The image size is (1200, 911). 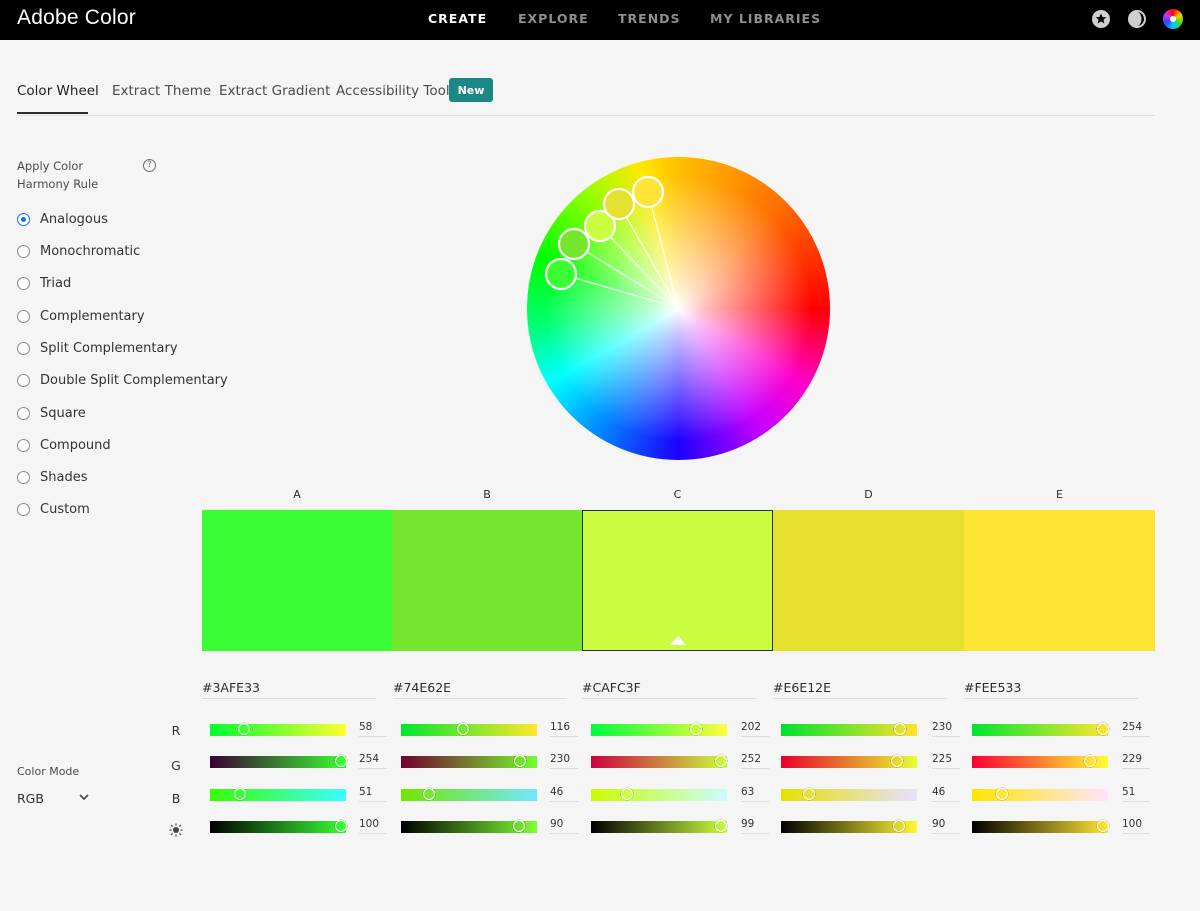 I want to click on color-swatch-b, so click(x=487, y=580).